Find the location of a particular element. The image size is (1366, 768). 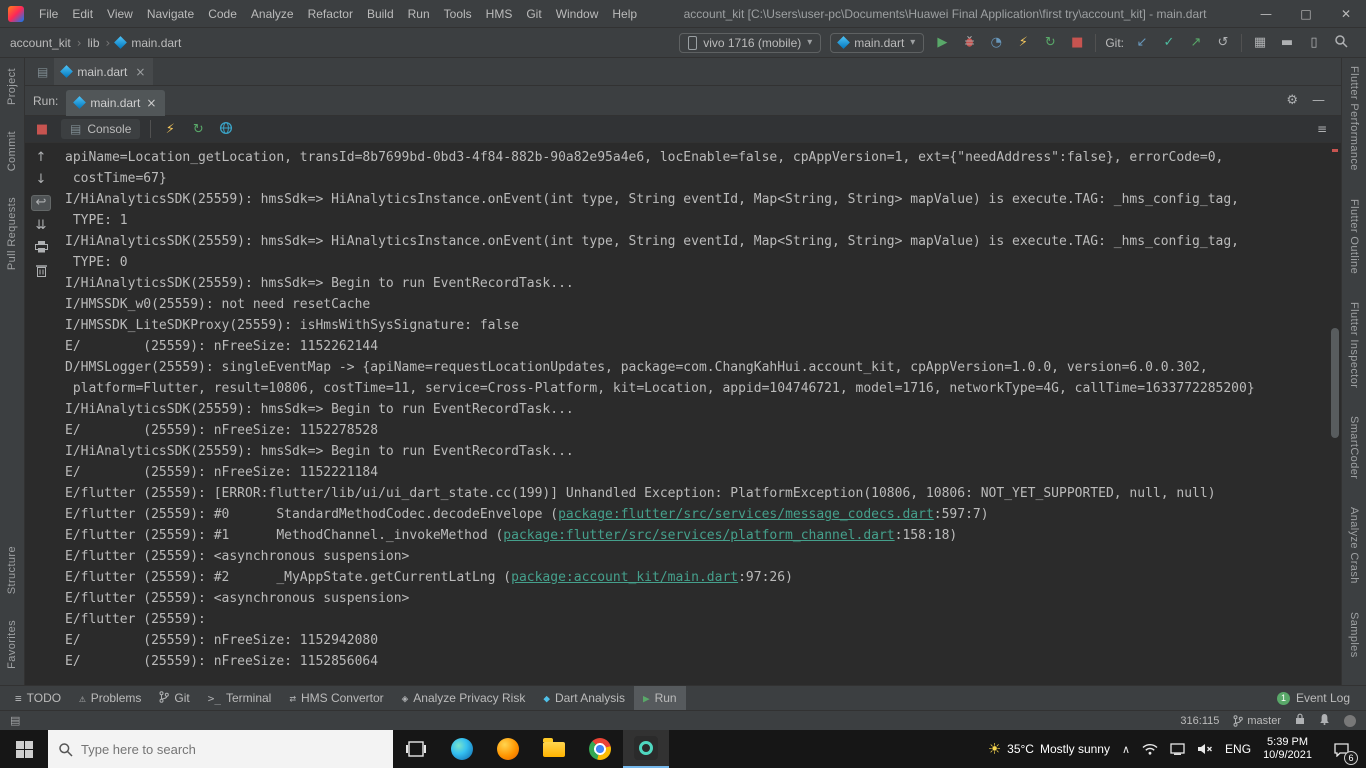

tool-window-button-hms-convertor: ⇄ HMS Convertor is located at coordinates (336, 698).